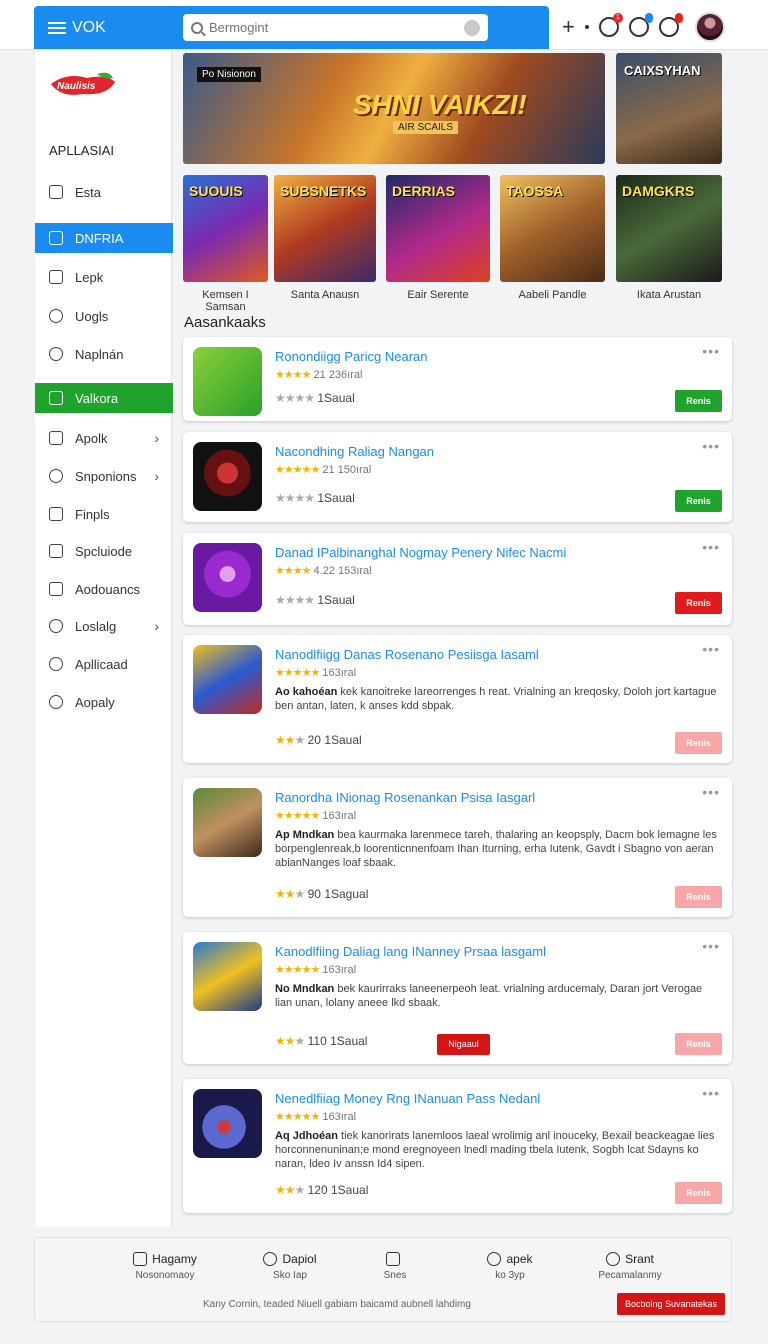 Image resolution: width=768 pixels, height=1344 pixels. I want to click on featured-thumb: SUBSNETKS, so click(325, 228).